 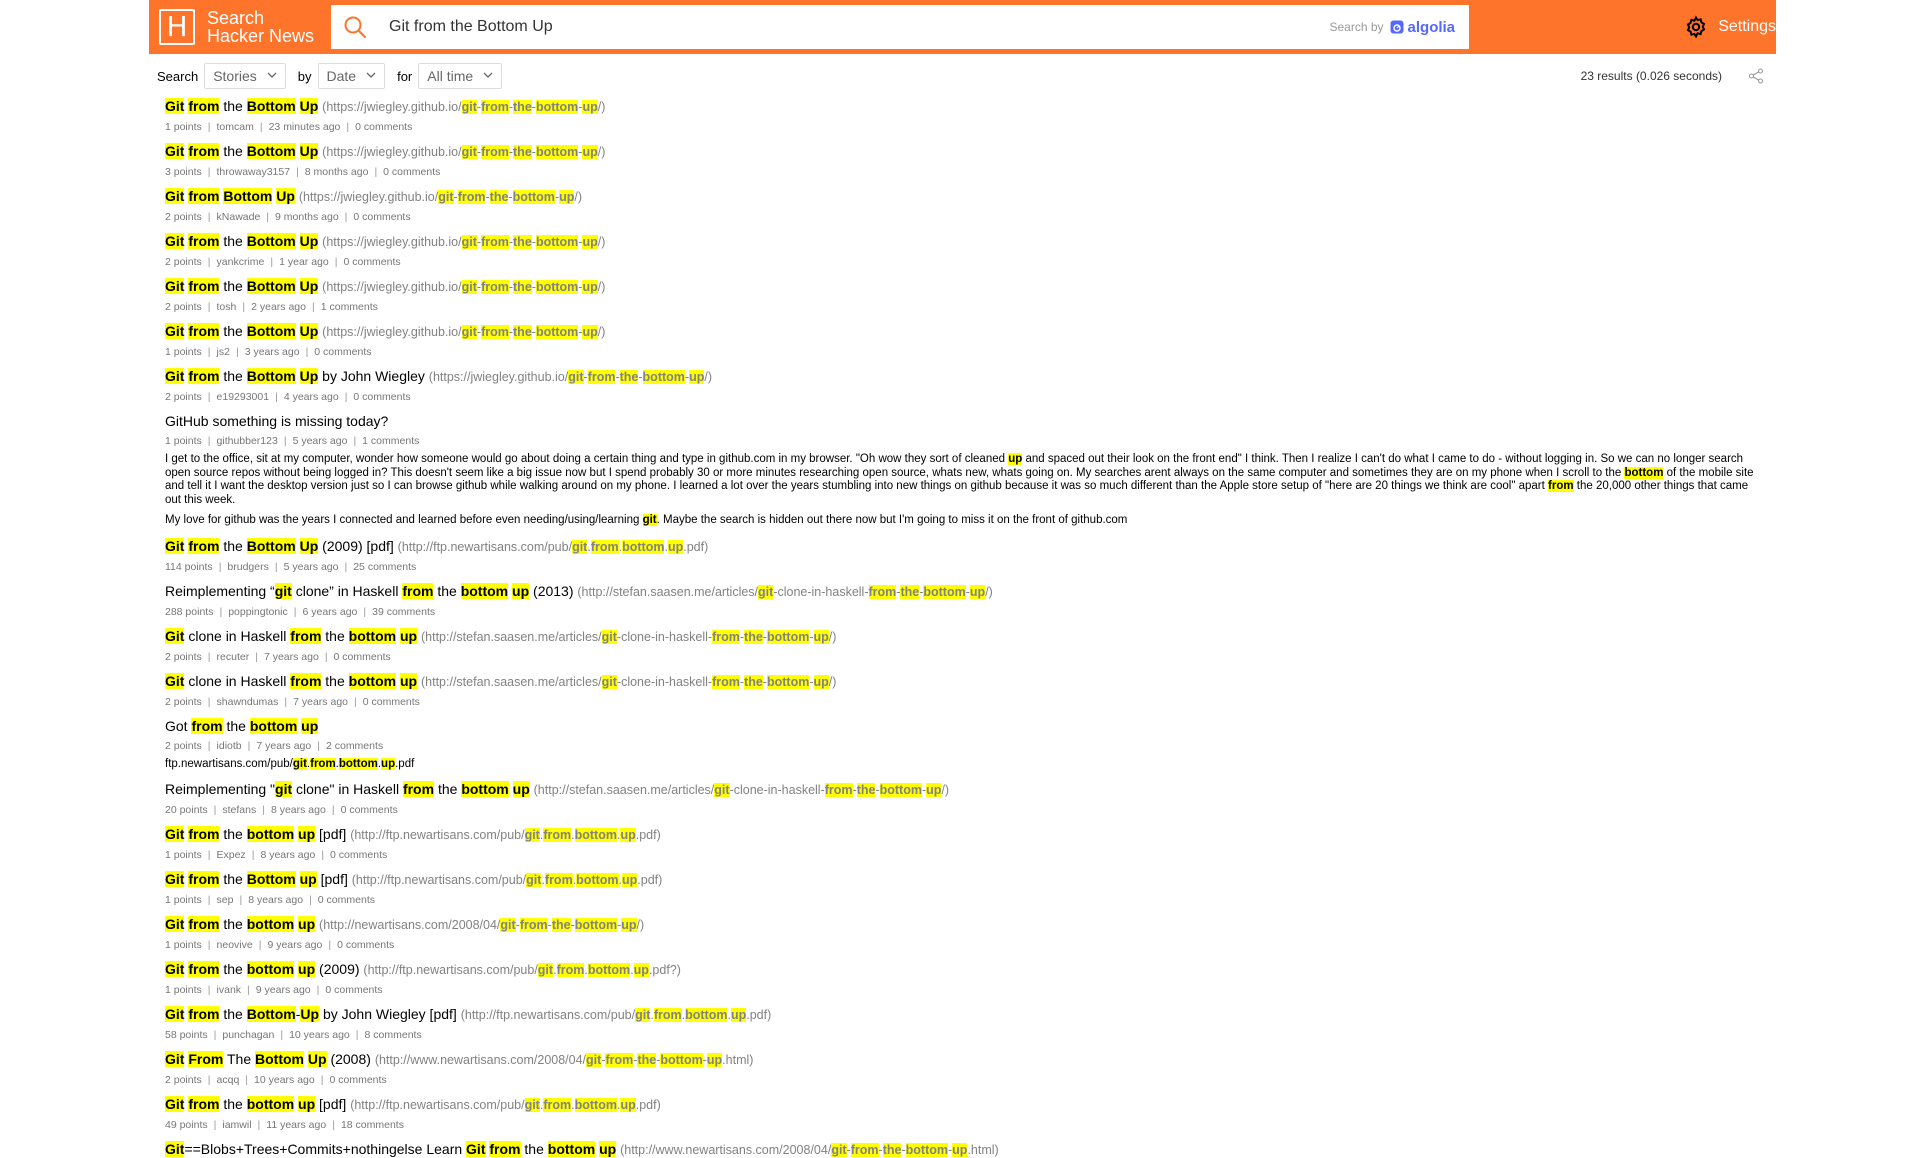 I want to click on time-link: 23 minutes ago, so click(x=305, y=127).